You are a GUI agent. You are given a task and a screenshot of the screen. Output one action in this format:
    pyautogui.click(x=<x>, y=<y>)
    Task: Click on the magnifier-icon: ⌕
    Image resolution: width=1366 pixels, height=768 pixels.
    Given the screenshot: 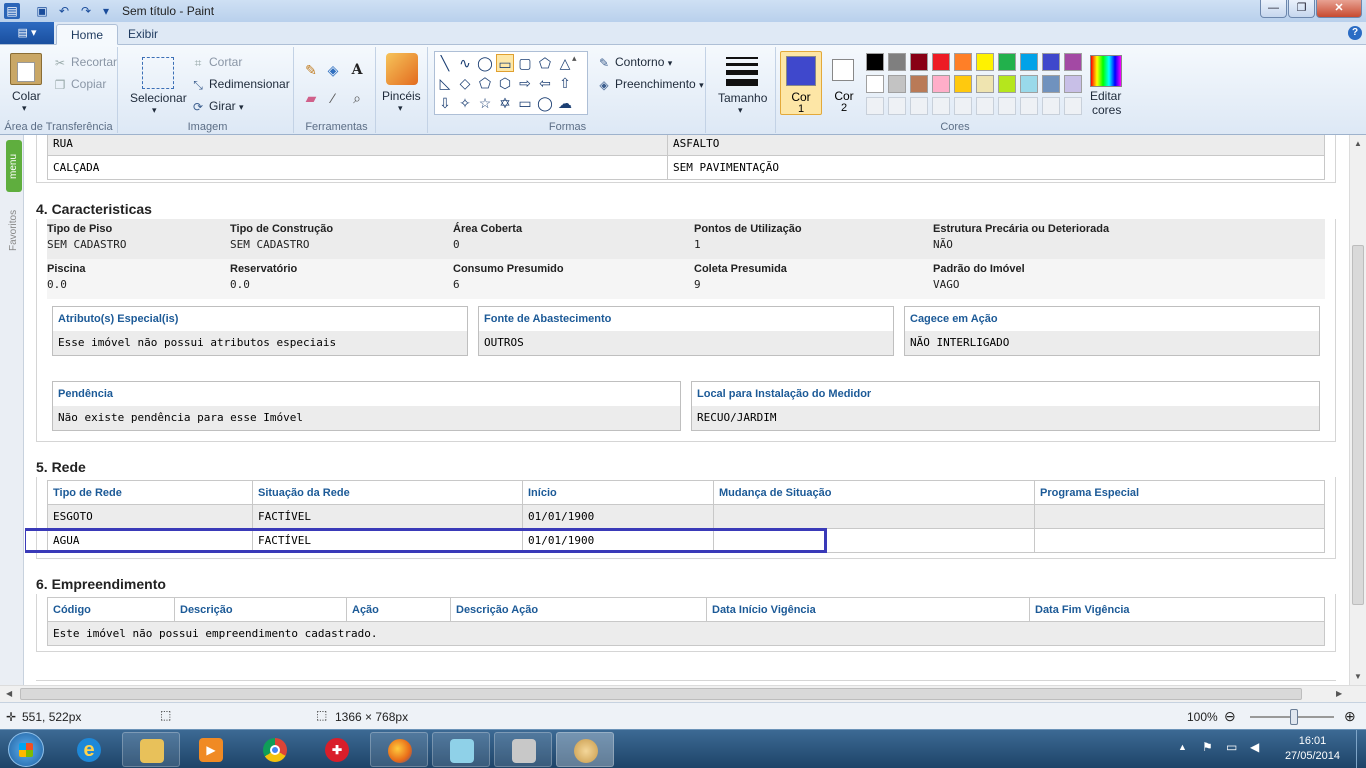 What is the action you would take?
    pyautogui.click(x=357, y=98)
    